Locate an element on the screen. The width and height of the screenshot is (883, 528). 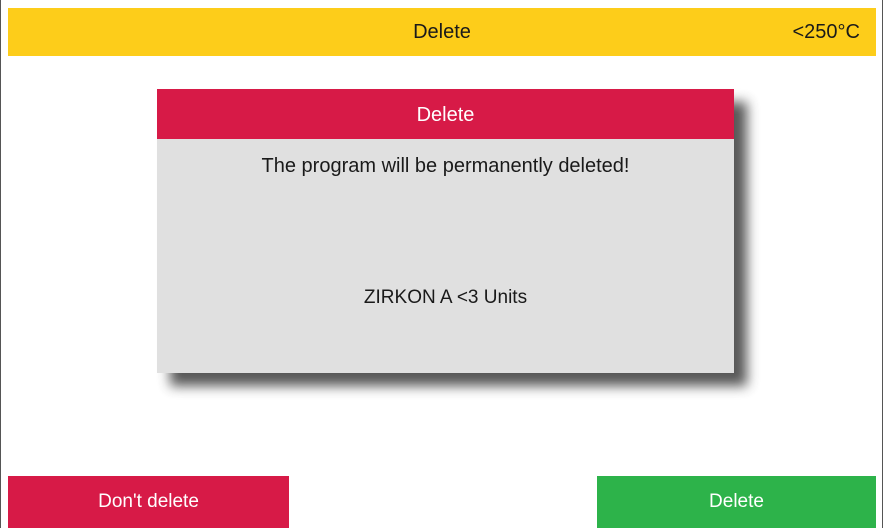
dont-delete-button: Don't delete is located at coordinates (148, 502).